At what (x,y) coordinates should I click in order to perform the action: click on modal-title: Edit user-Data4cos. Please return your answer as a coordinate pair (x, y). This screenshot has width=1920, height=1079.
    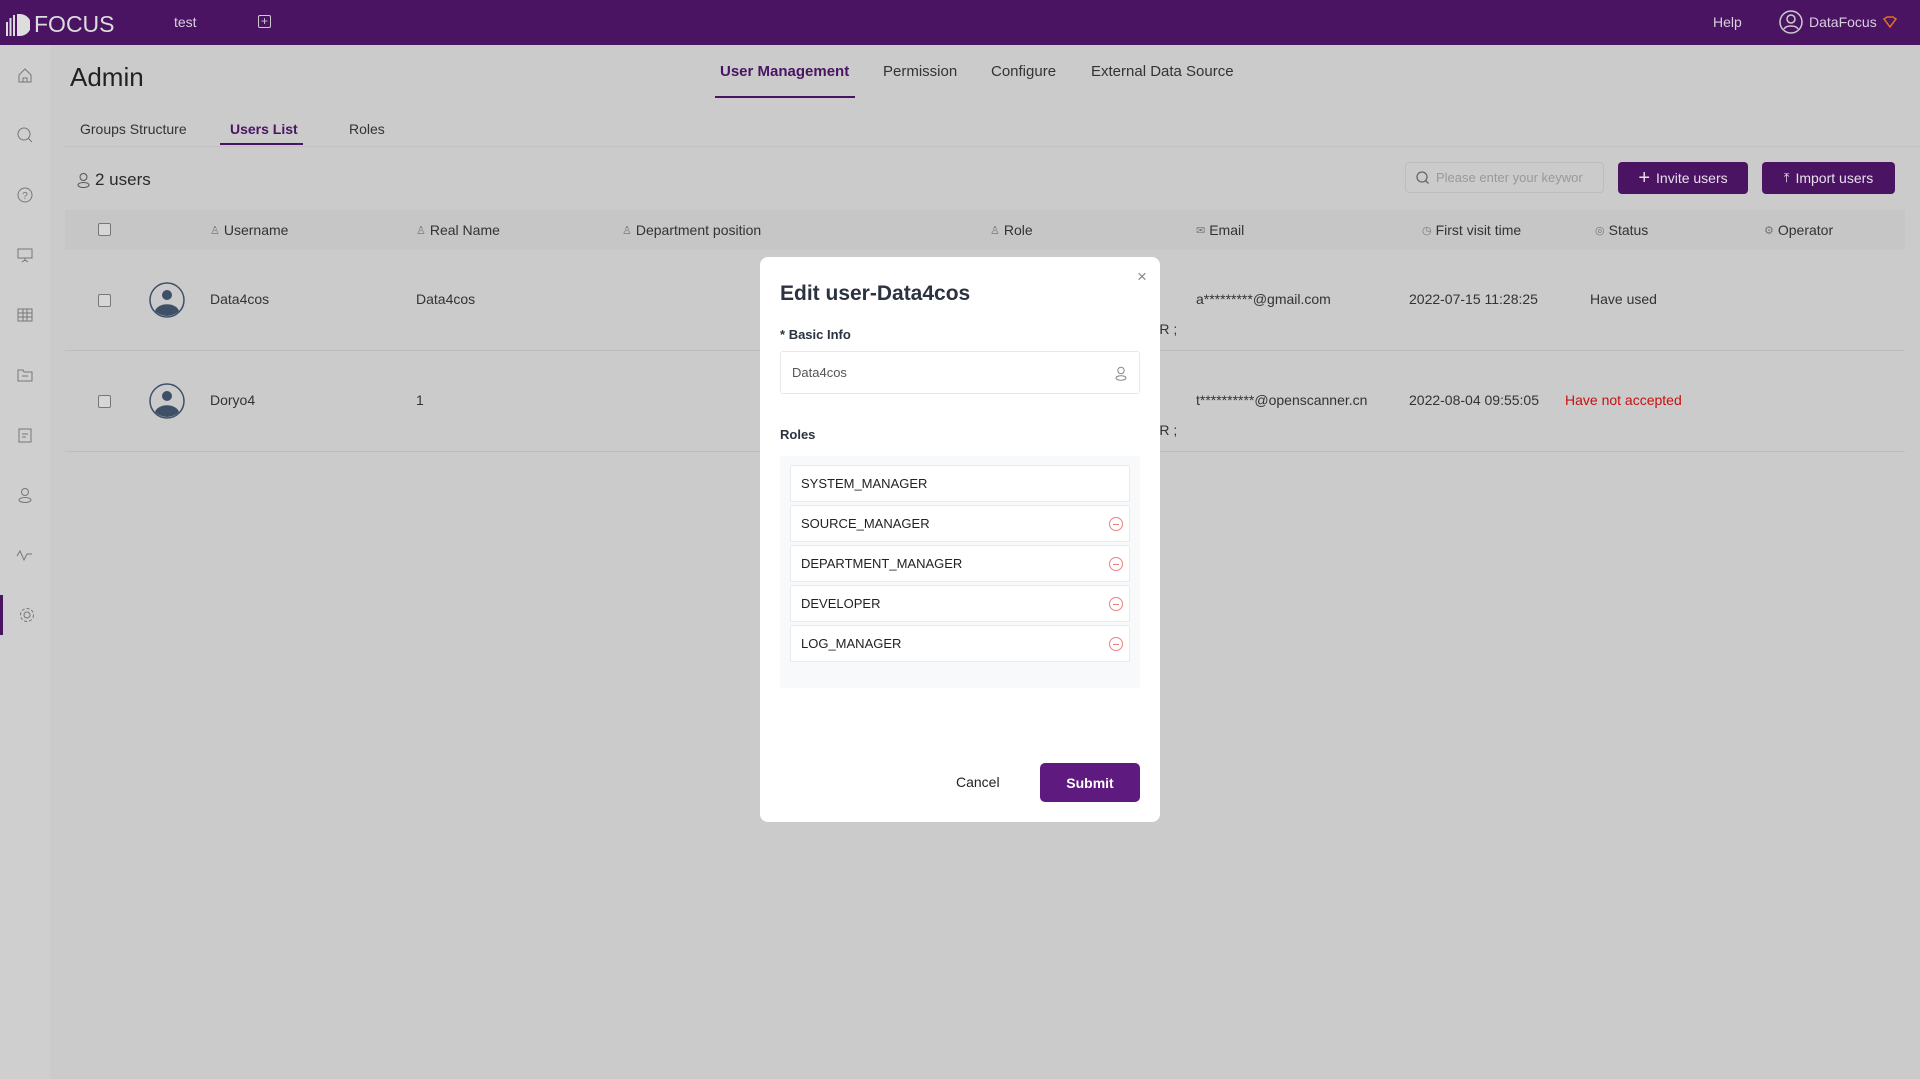
    Looking at the image, I should click on (875, 293).